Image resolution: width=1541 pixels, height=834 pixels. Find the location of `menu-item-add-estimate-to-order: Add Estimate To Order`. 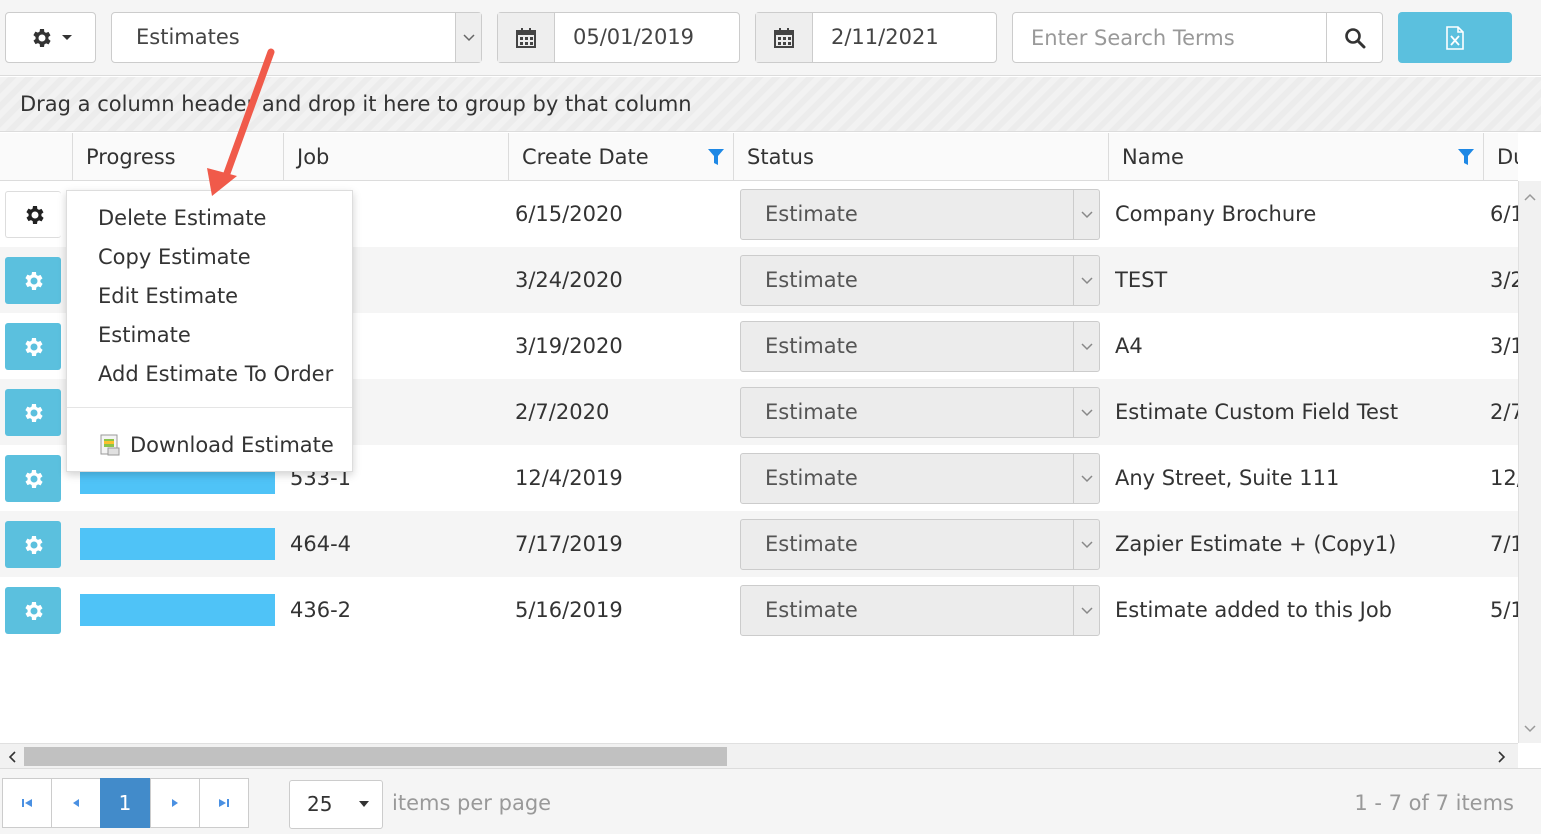

menu-item-add-estimate-to-order: Add Estimate To Order is located at coordinates (215, 374).